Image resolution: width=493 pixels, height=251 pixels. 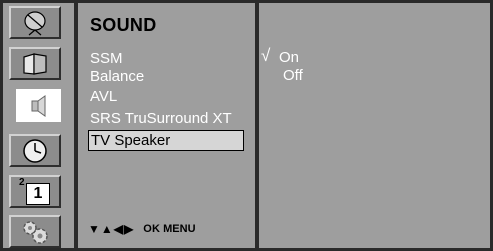 What do you see at coordinates (166, 96) in the screenshot?
I see `menu-item-avl: AVL` at bounding box center [166, 96].